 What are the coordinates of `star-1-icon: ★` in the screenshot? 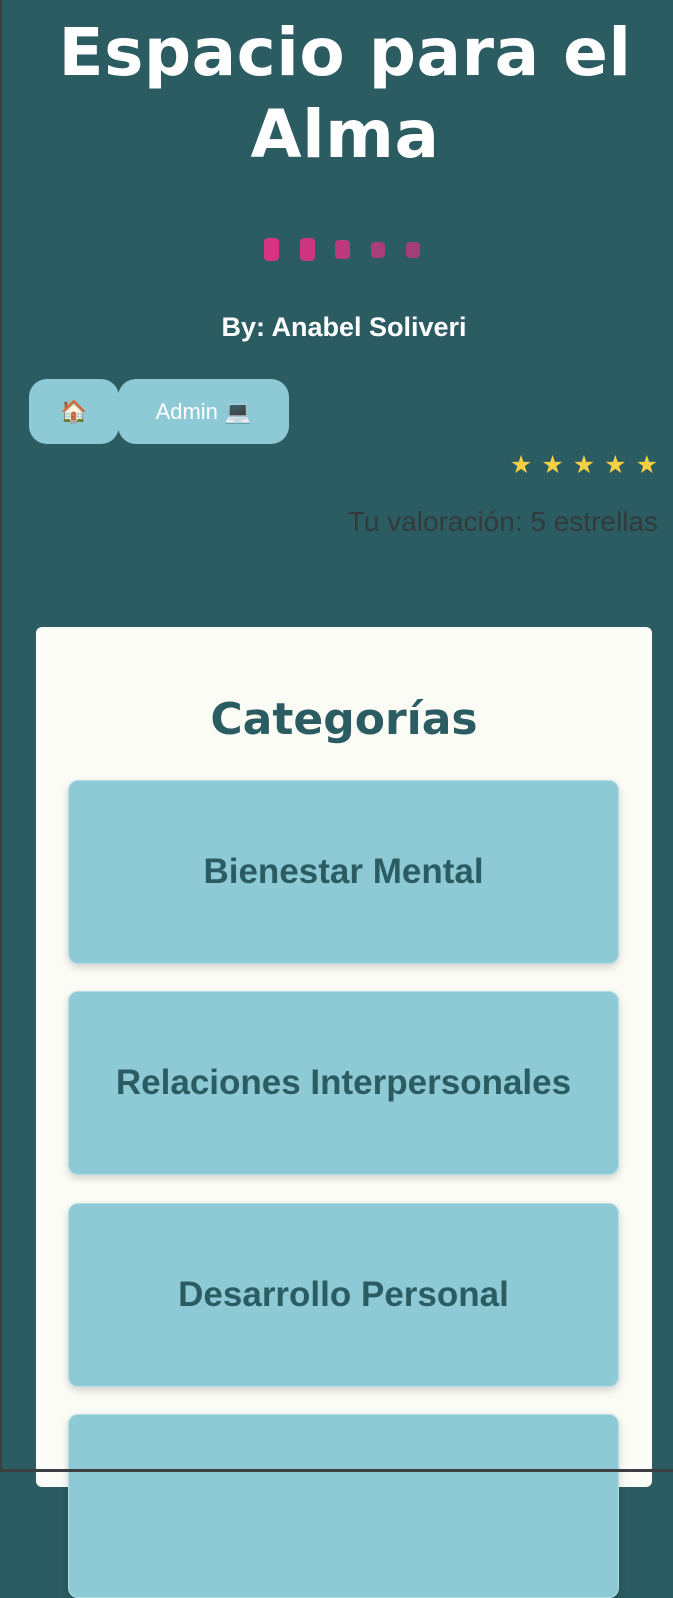 It's located at (521, 465).